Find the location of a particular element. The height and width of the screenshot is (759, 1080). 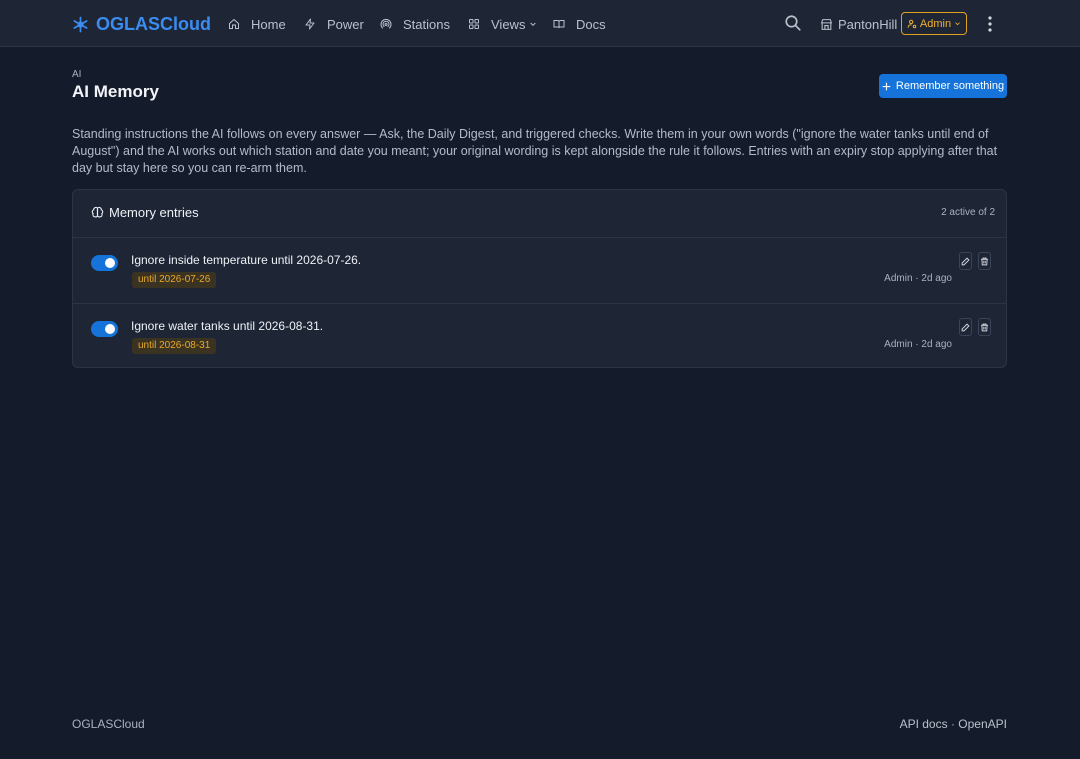

grid-icon is located at coordinates (474, 24).